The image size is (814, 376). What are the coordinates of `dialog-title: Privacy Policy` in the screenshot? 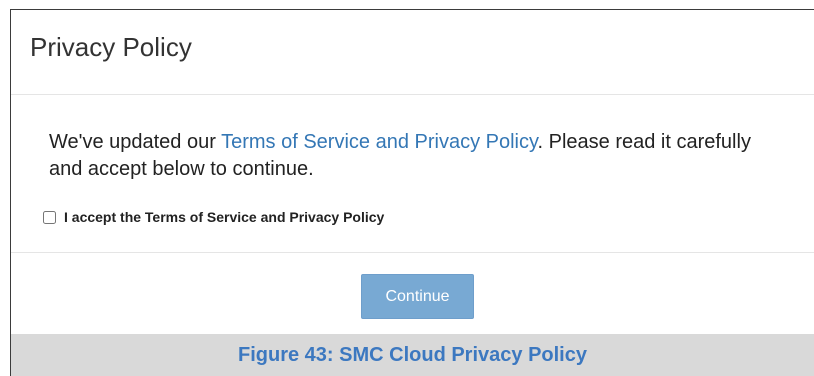 It's located at (111, 47).